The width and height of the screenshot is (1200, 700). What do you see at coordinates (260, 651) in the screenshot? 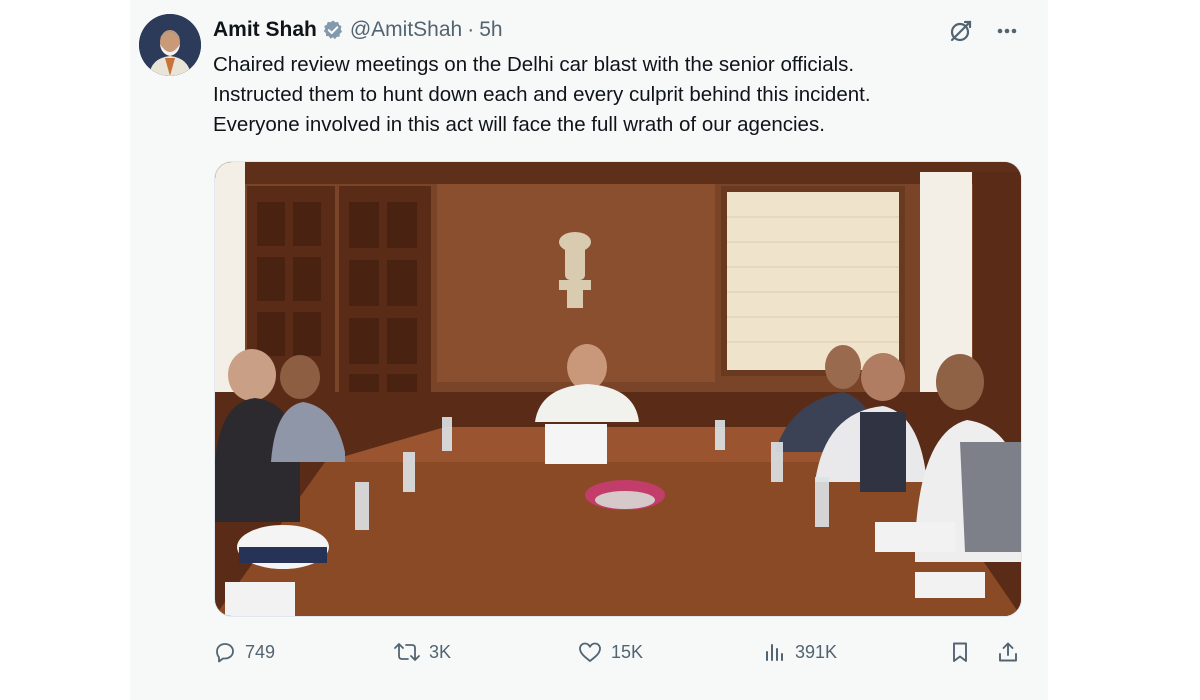
I see `reply-count: 749` at bounding box center [260, 651].